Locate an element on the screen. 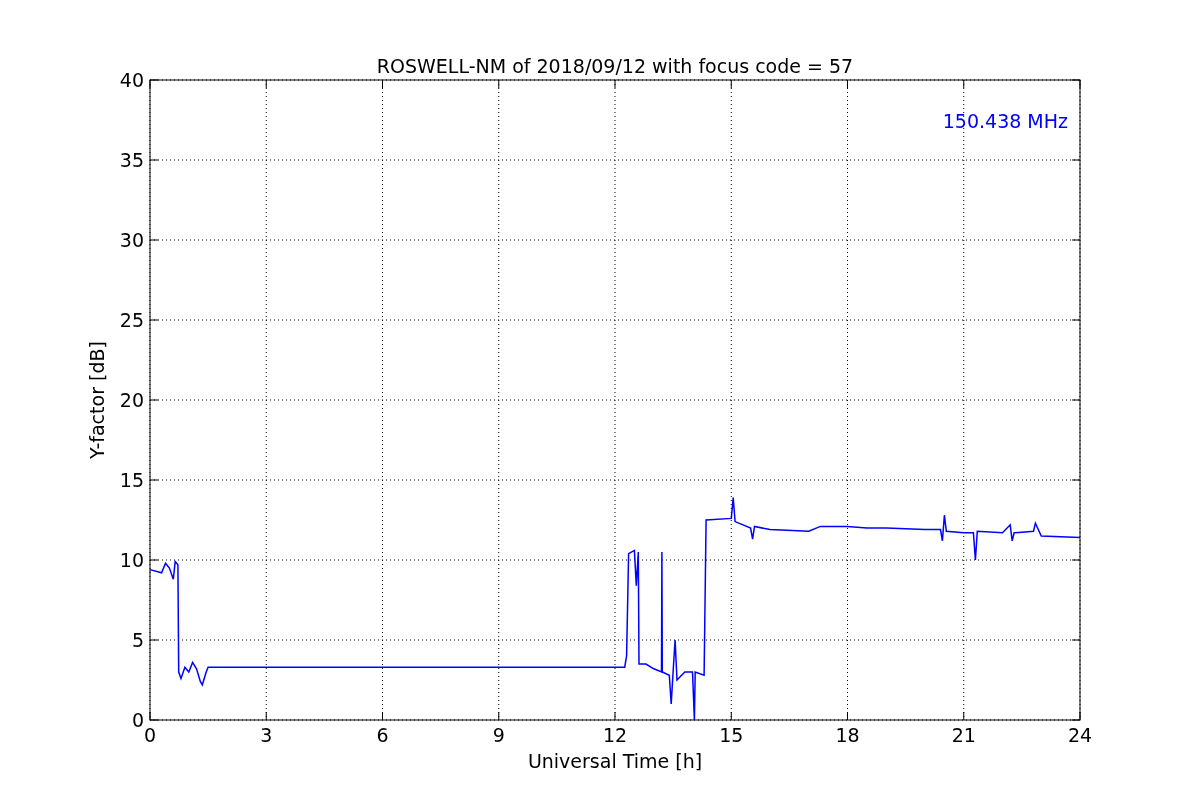  y-tick-label: 10 is located at coordinates (131, 560).